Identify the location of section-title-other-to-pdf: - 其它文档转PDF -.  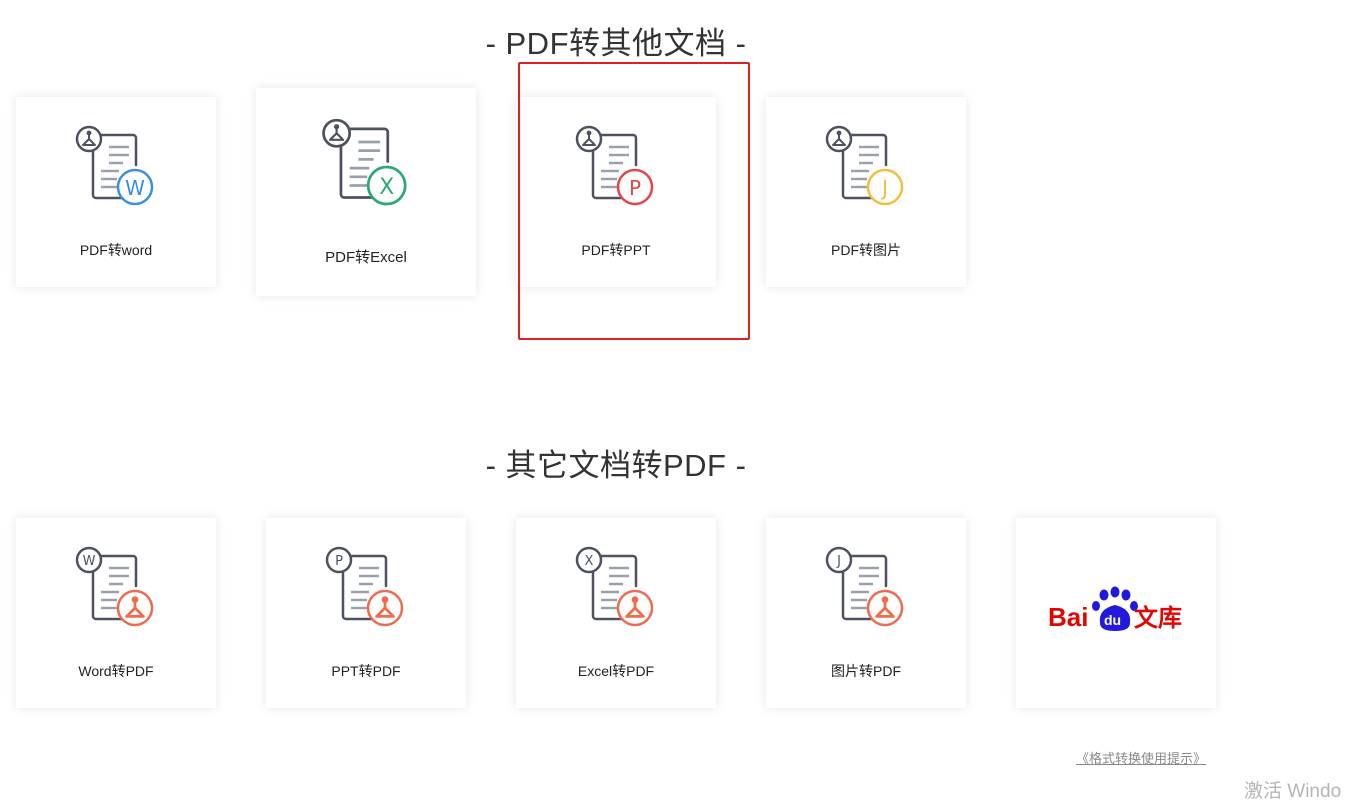
(616, 465).